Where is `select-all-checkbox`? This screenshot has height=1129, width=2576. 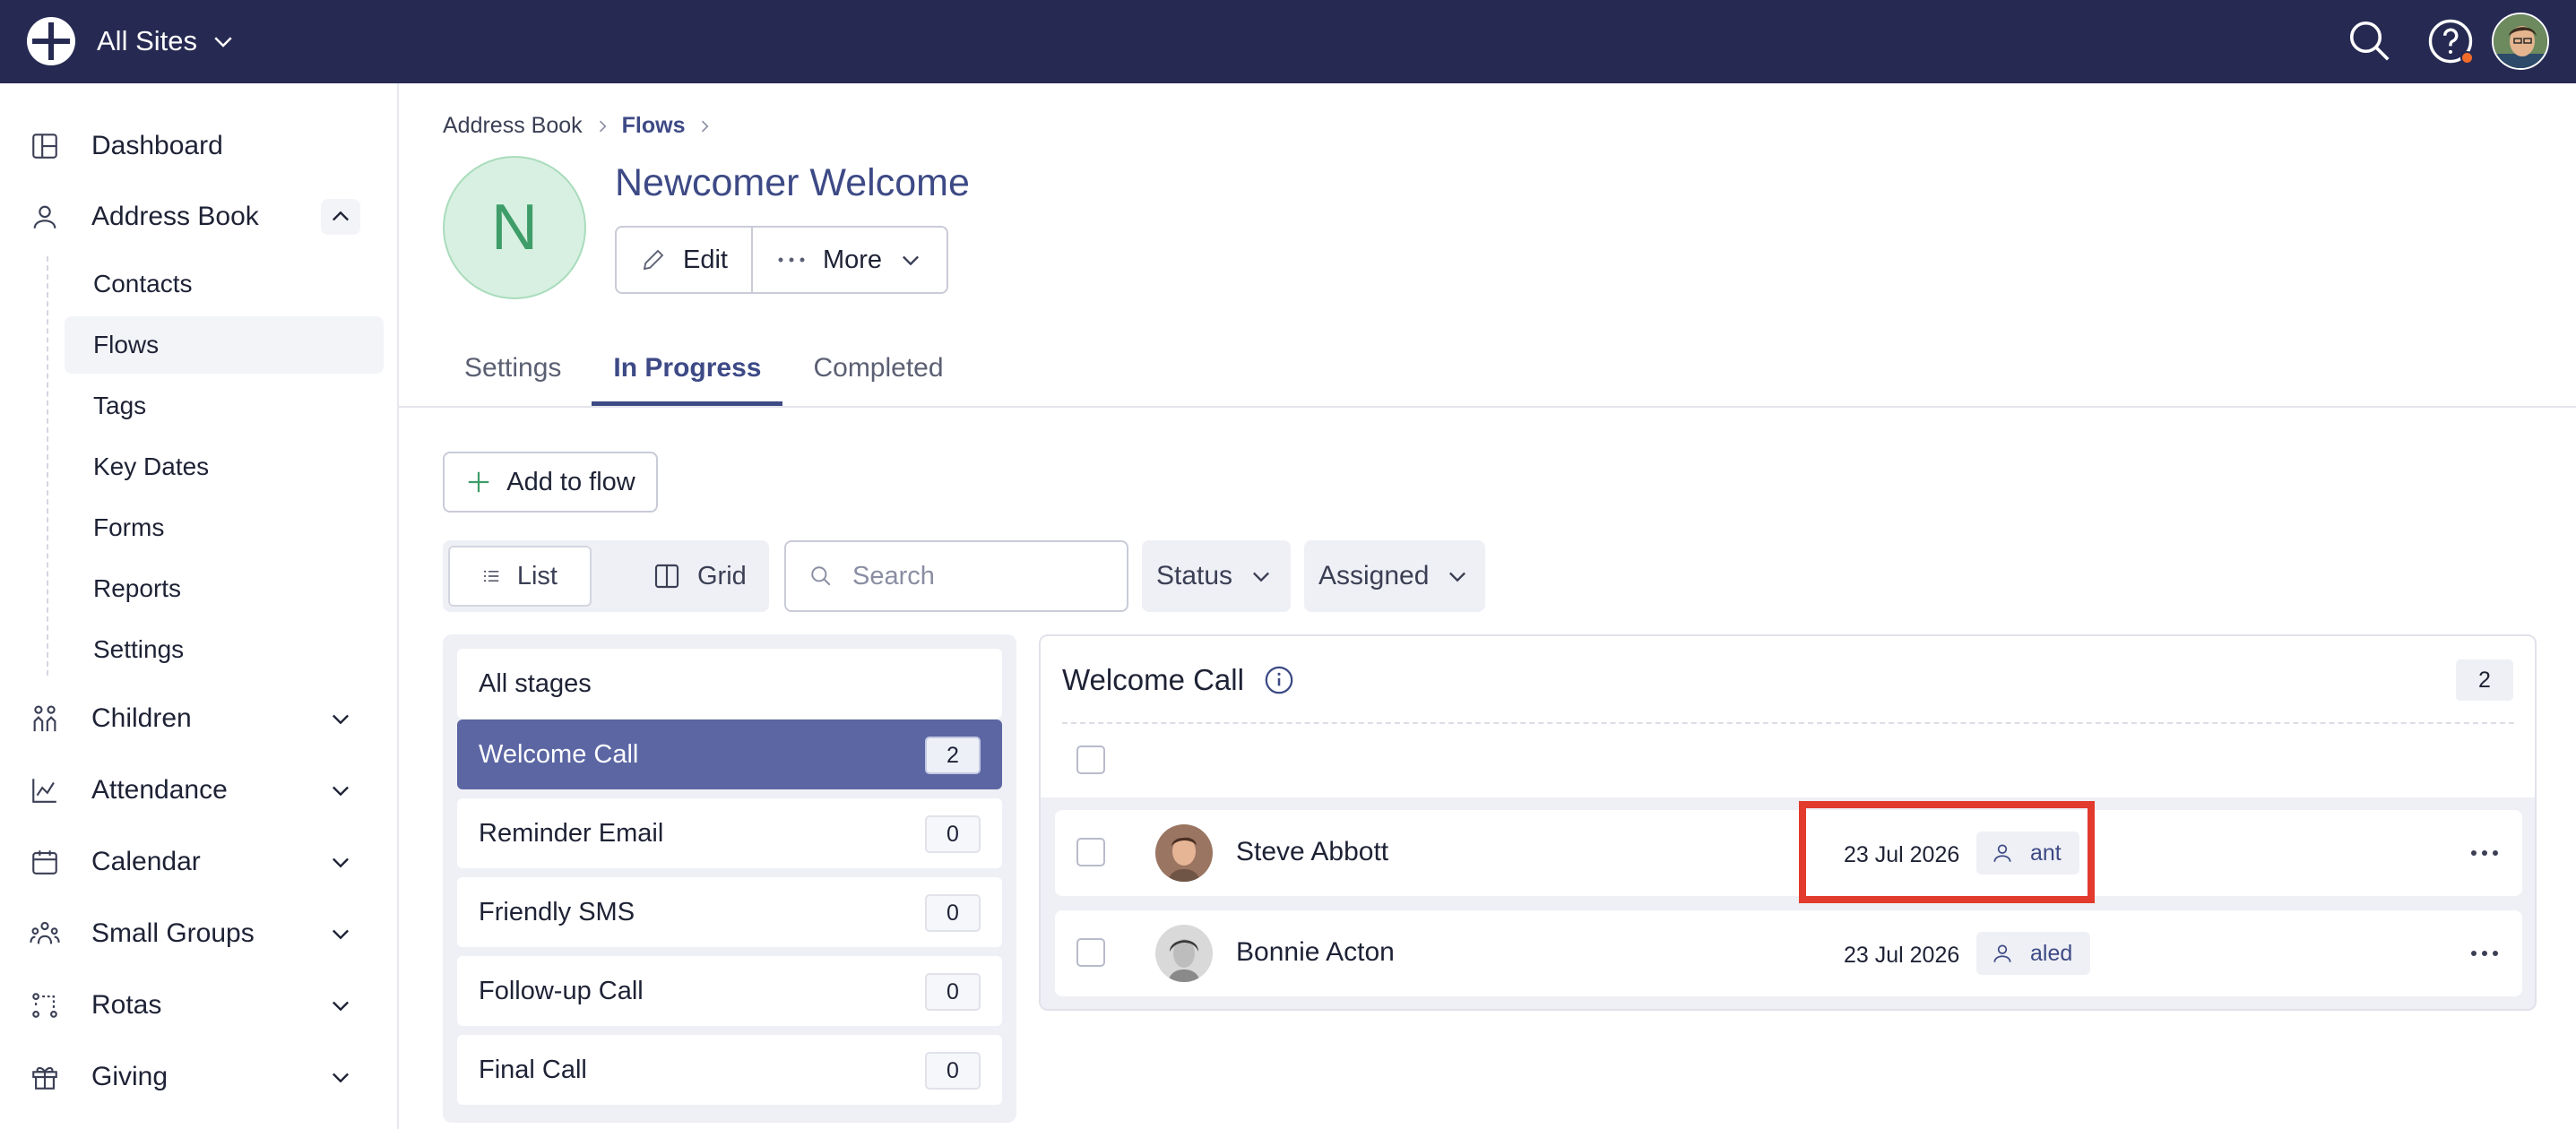
select-all-checkbox is located at coordinates (1090, 760).